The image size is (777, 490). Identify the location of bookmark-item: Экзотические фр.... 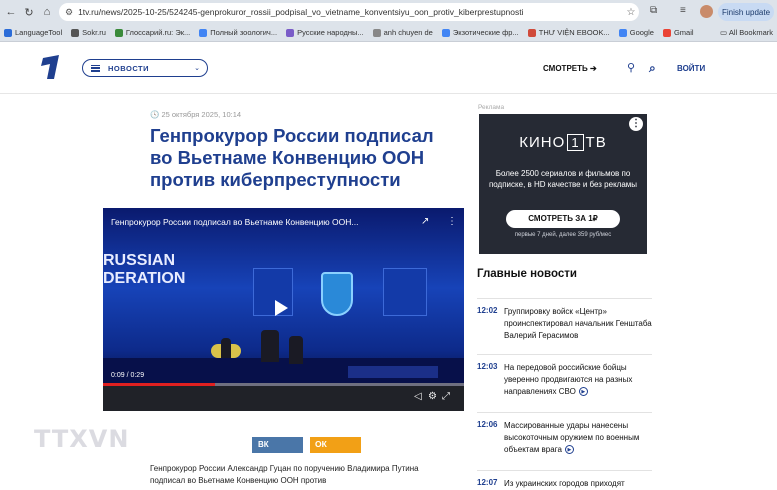
(480, 32).